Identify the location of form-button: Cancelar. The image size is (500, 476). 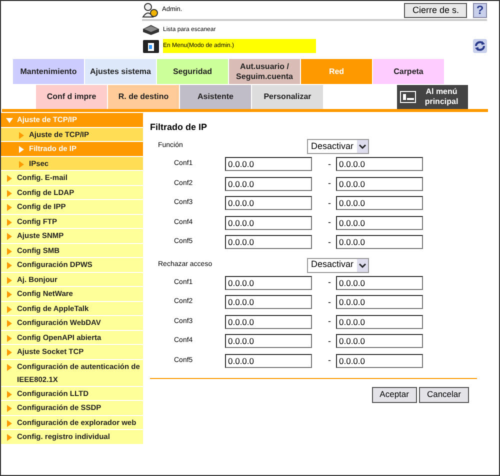
(443, 394).